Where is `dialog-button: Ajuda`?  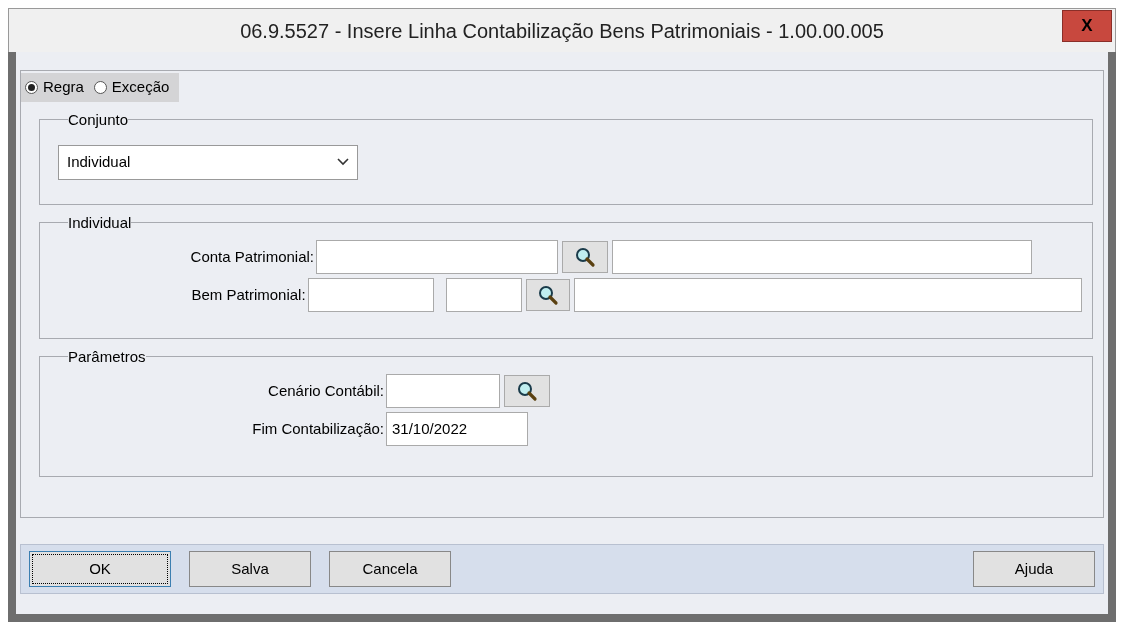
dialog-button: Ajuda is located at coordinates (1034, 569).